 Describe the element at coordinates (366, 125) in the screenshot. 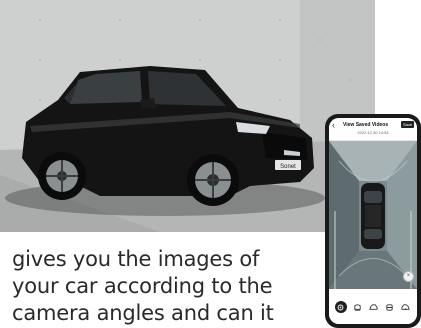

I see `app-title: View Saved Videos` at that location.